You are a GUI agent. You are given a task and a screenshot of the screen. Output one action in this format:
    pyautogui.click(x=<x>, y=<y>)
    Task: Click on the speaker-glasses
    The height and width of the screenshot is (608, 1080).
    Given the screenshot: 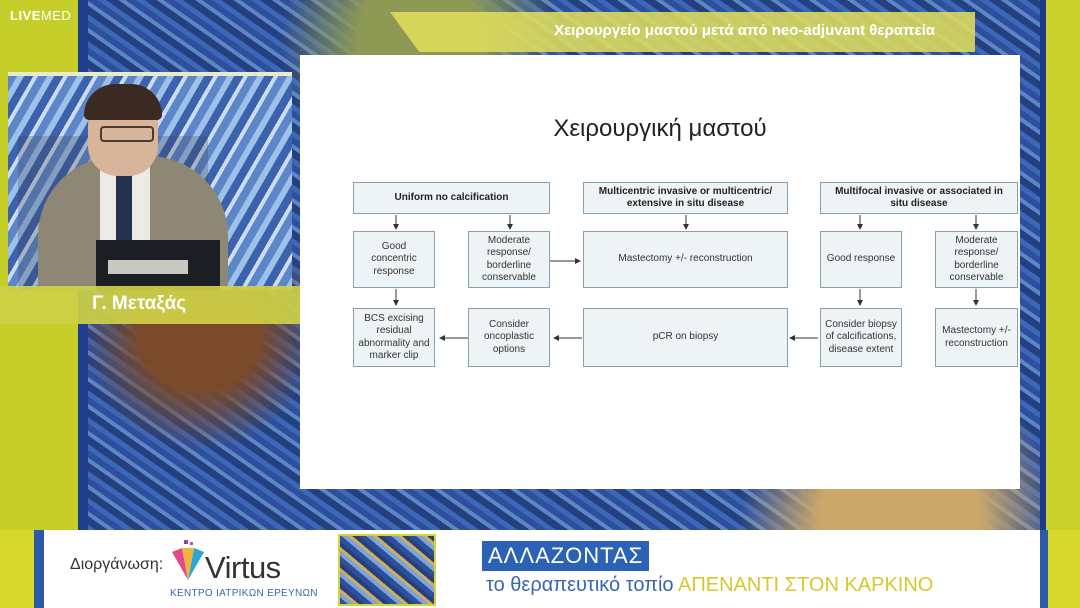 What is the action you would take?
    pyautogui.click(x=127, y=134)
    